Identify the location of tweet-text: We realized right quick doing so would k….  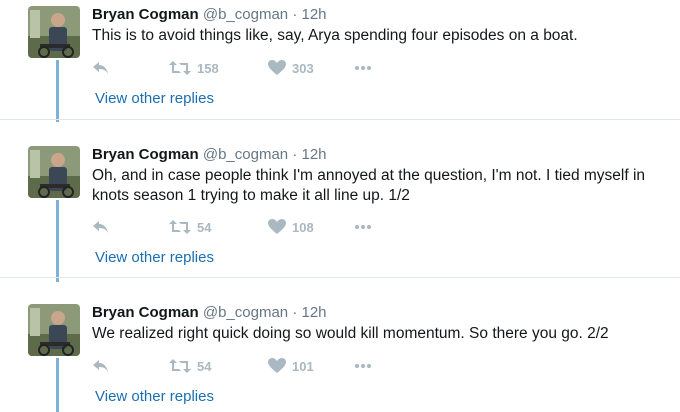
(350, 333).